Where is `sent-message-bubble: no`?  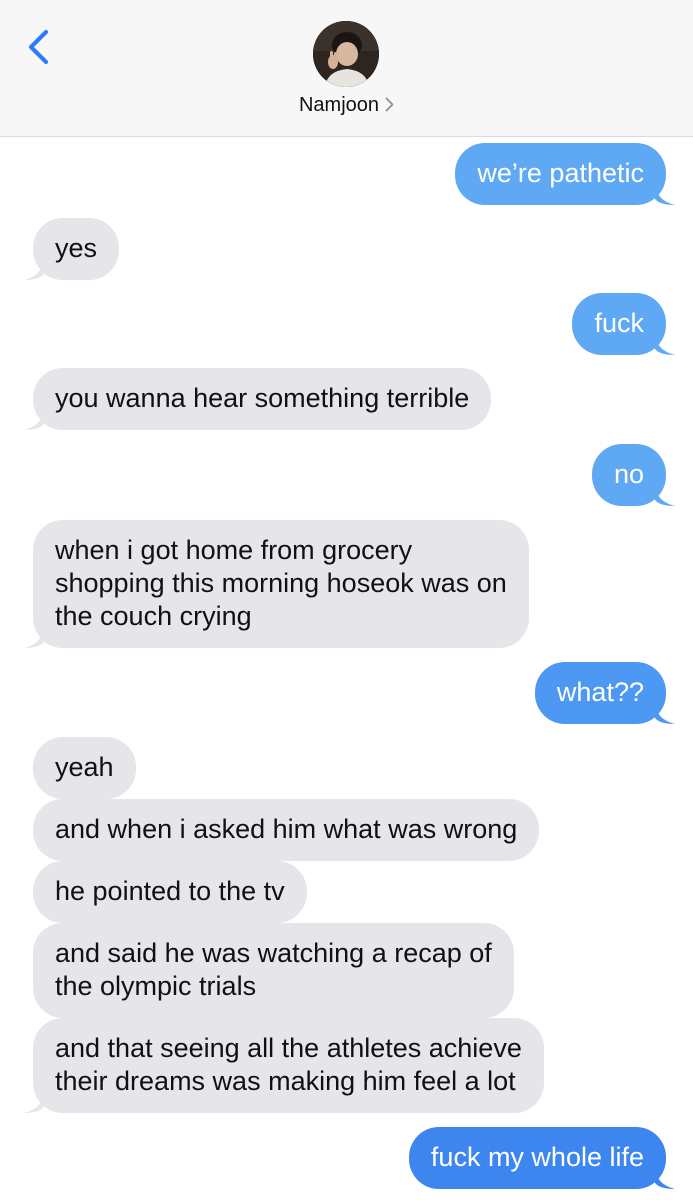 sent-message-bubble: no is located at coordinates (633, 475).